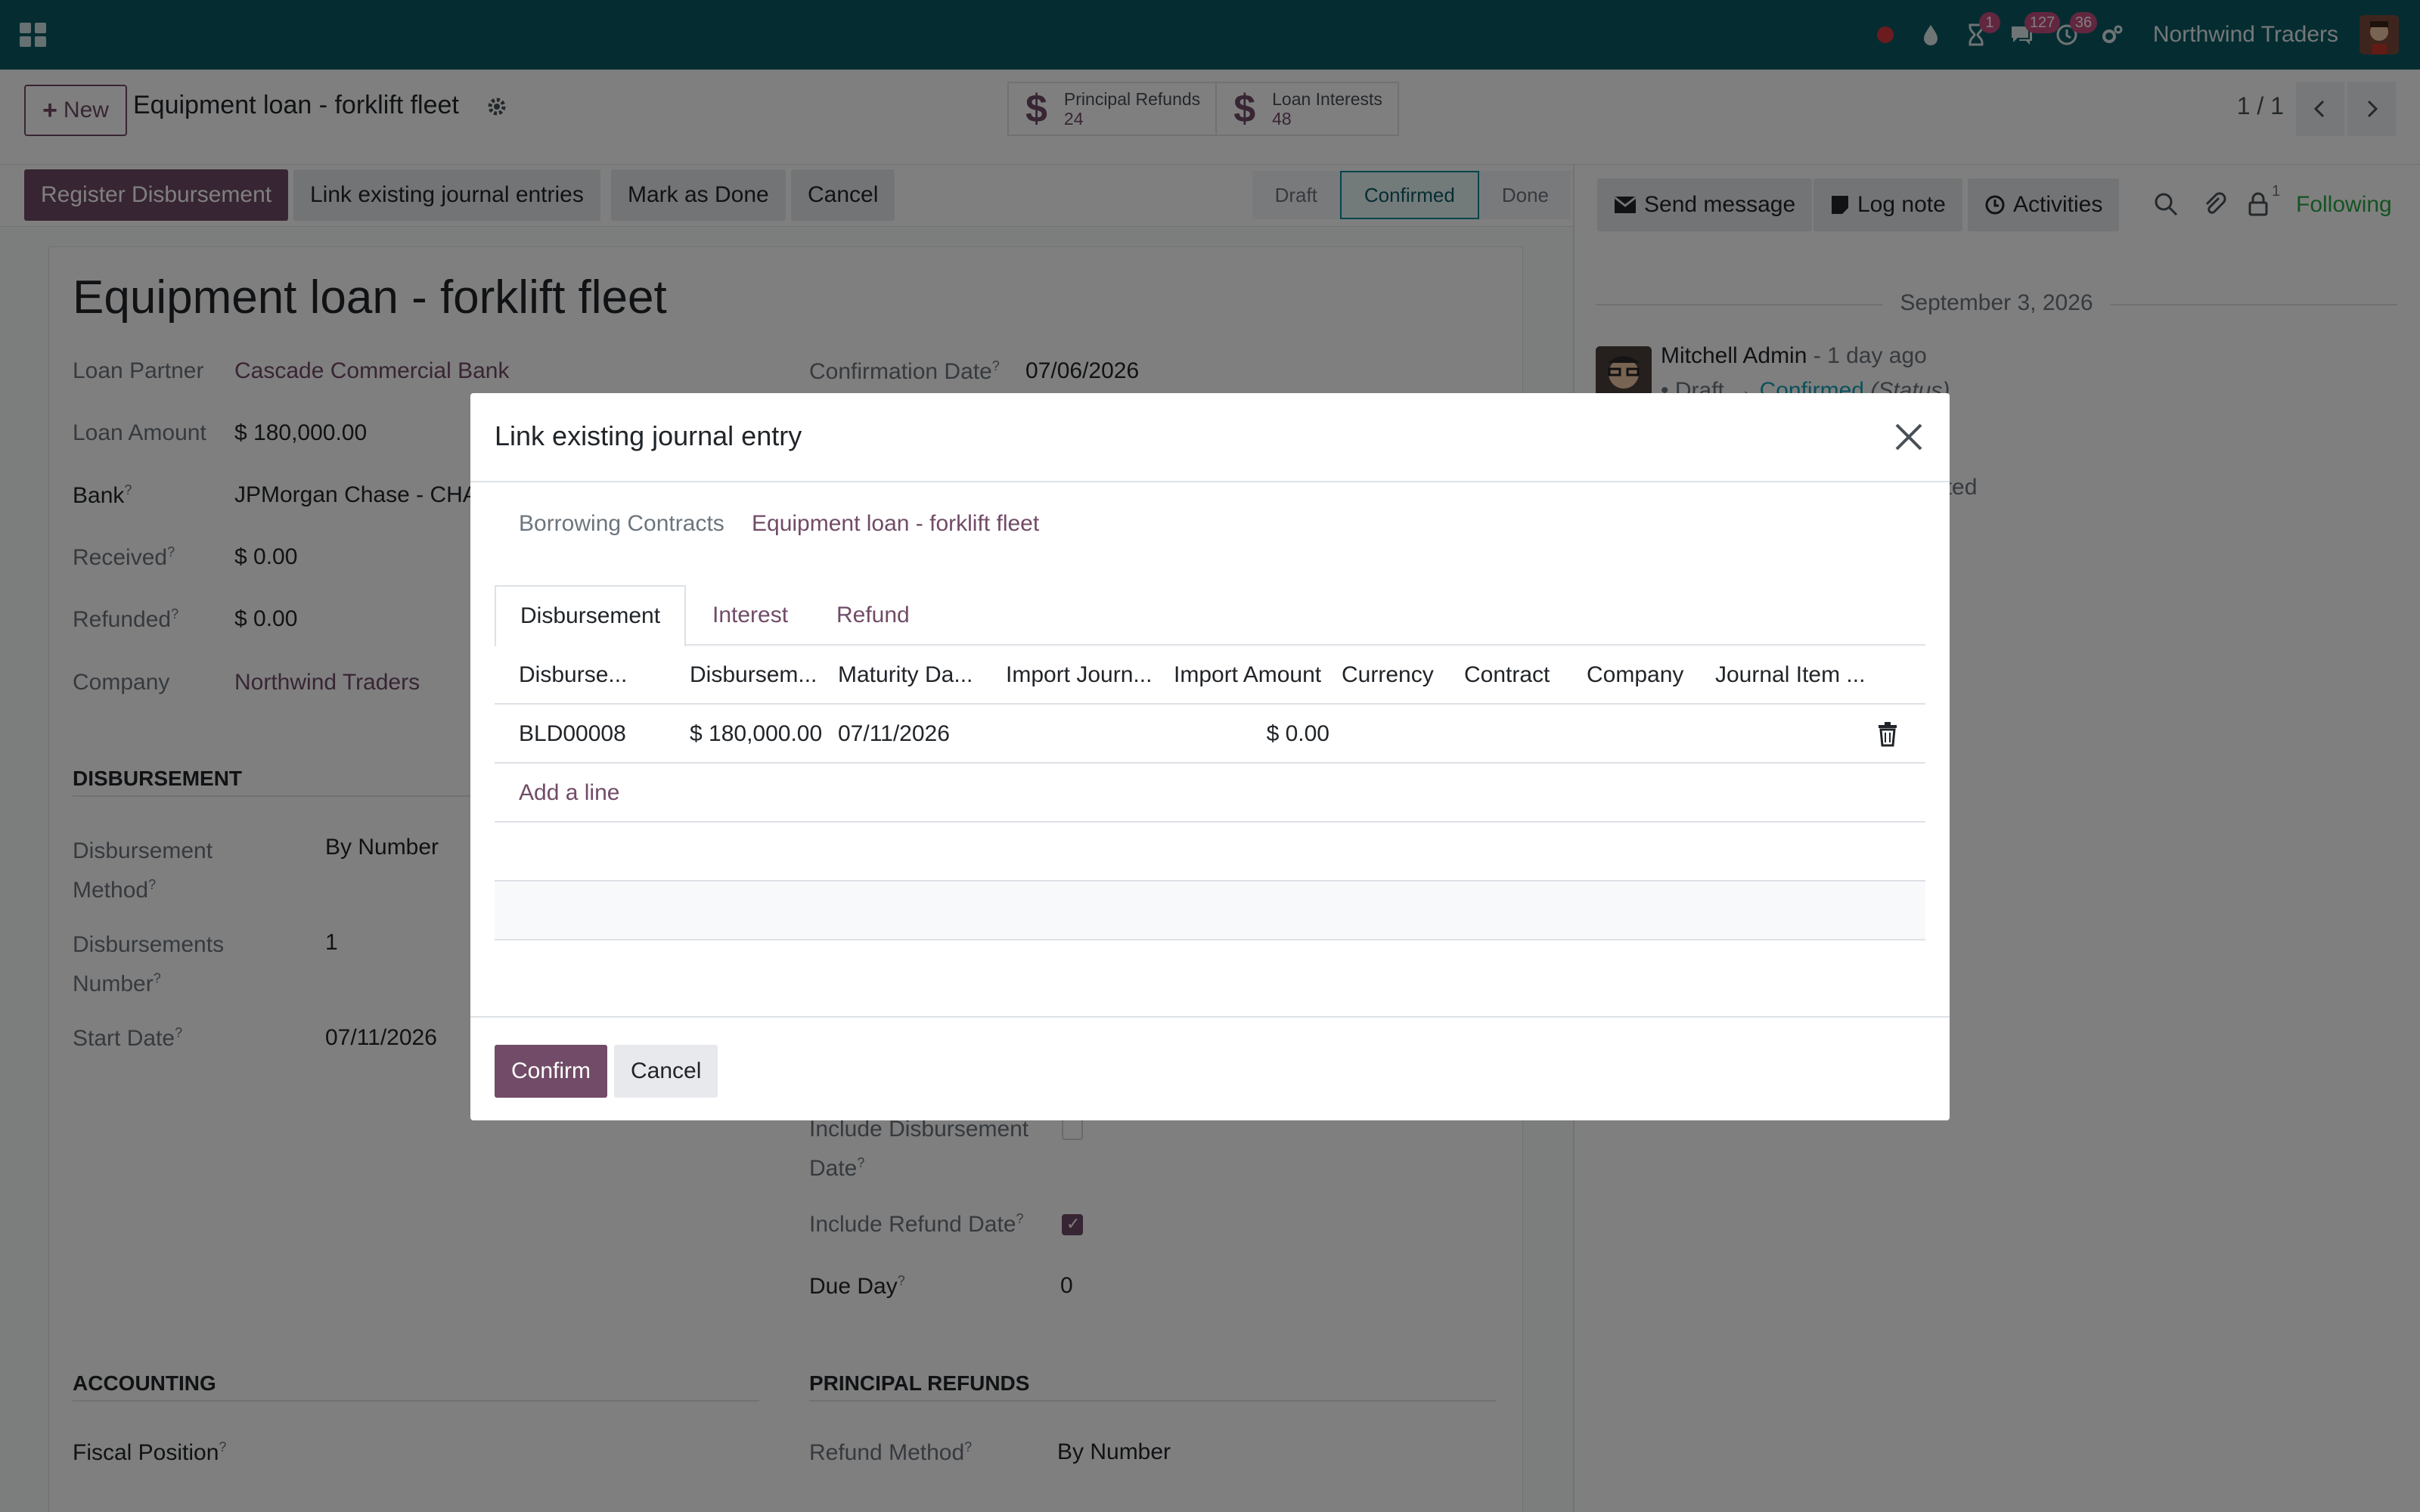 This screenshot has height=1512, width=2420. Describe the element at coordinates (1210, 616) in the screenshot. I see `modal-tabs: Disbursement Interest Refund` at that location.